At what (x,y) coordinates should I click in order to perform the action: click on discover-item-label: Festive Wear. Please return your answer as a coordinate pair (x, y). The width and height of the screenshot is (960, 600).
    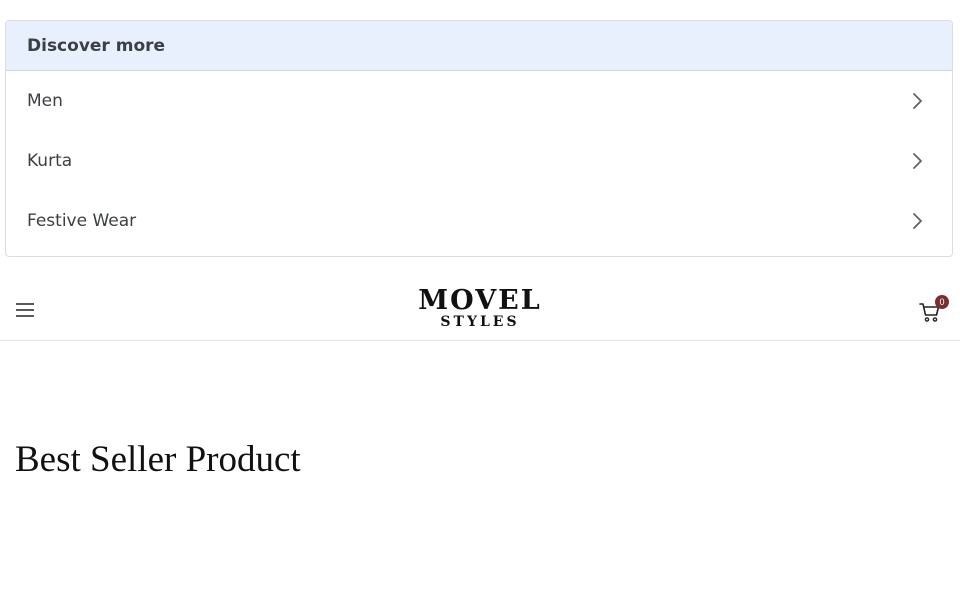
    Looking at the image, I should click on (82, 221).